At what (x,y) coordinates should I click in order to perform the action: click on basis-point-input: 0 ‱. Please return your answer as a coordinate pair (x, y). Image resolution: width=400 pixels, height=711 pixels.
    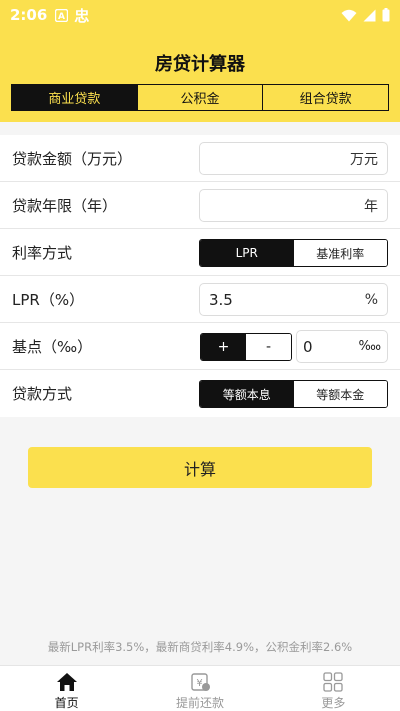
    Looking at the image, I should click on (342, 346).